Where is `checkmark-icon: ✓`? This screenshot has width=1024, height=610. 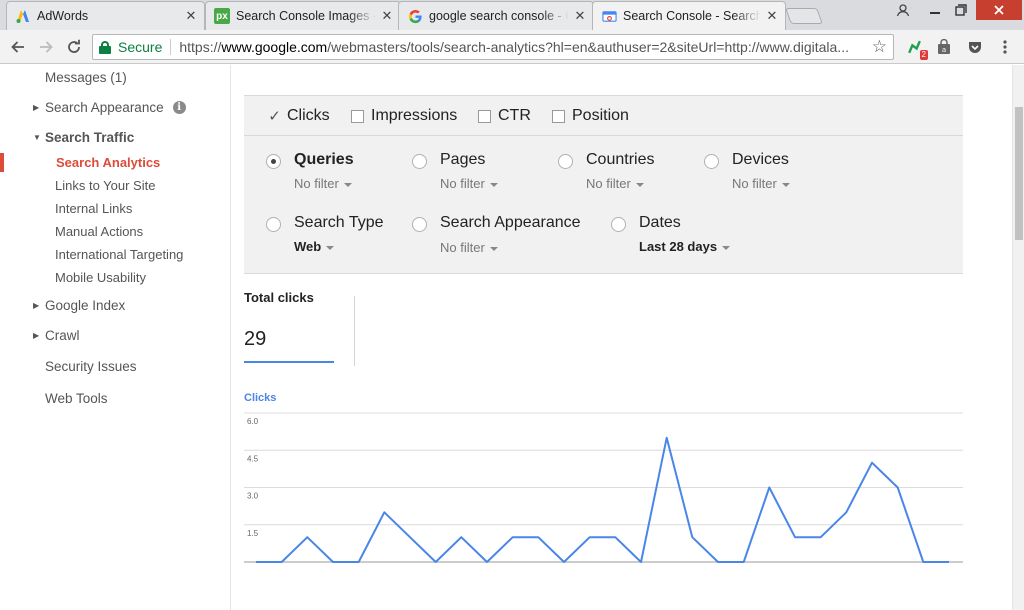 checkmark-icon: ✓ is located at coordinates (274, 116).